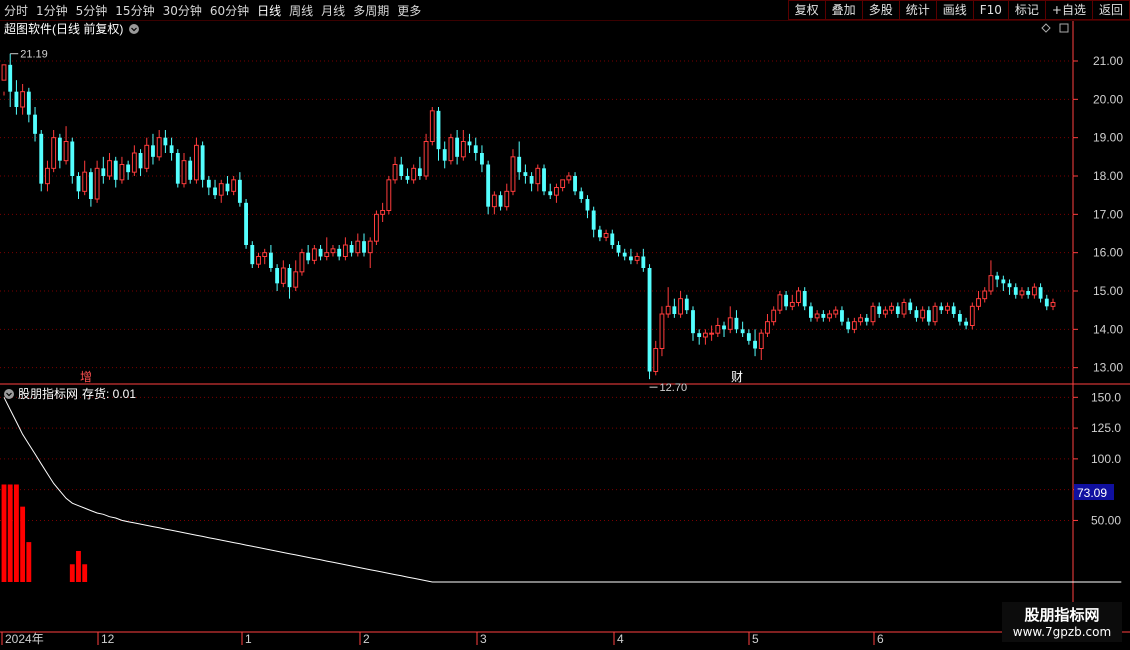  Describe the element at coordinates (108, 639) in the screenshot. I see `x-tick-label: 12` at that location.